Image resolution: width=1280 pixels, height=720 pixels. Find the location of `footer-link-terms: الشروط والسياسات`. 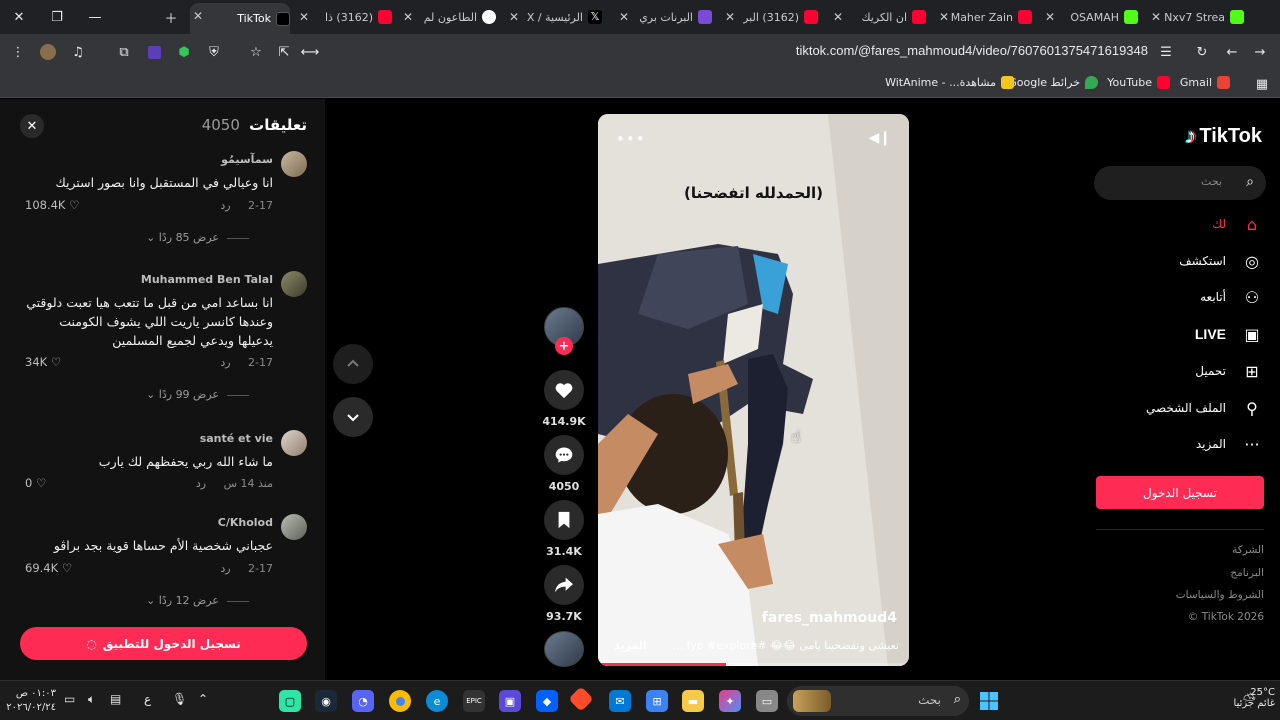

footer-link-terms: الشروط والسياسات is located at coordinates (1220, 595).